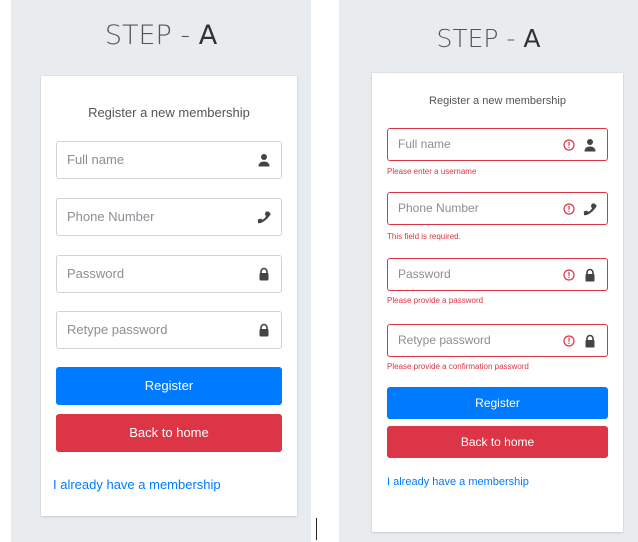  I want to click on phone-number-error: This field is required., so click(424, 236).